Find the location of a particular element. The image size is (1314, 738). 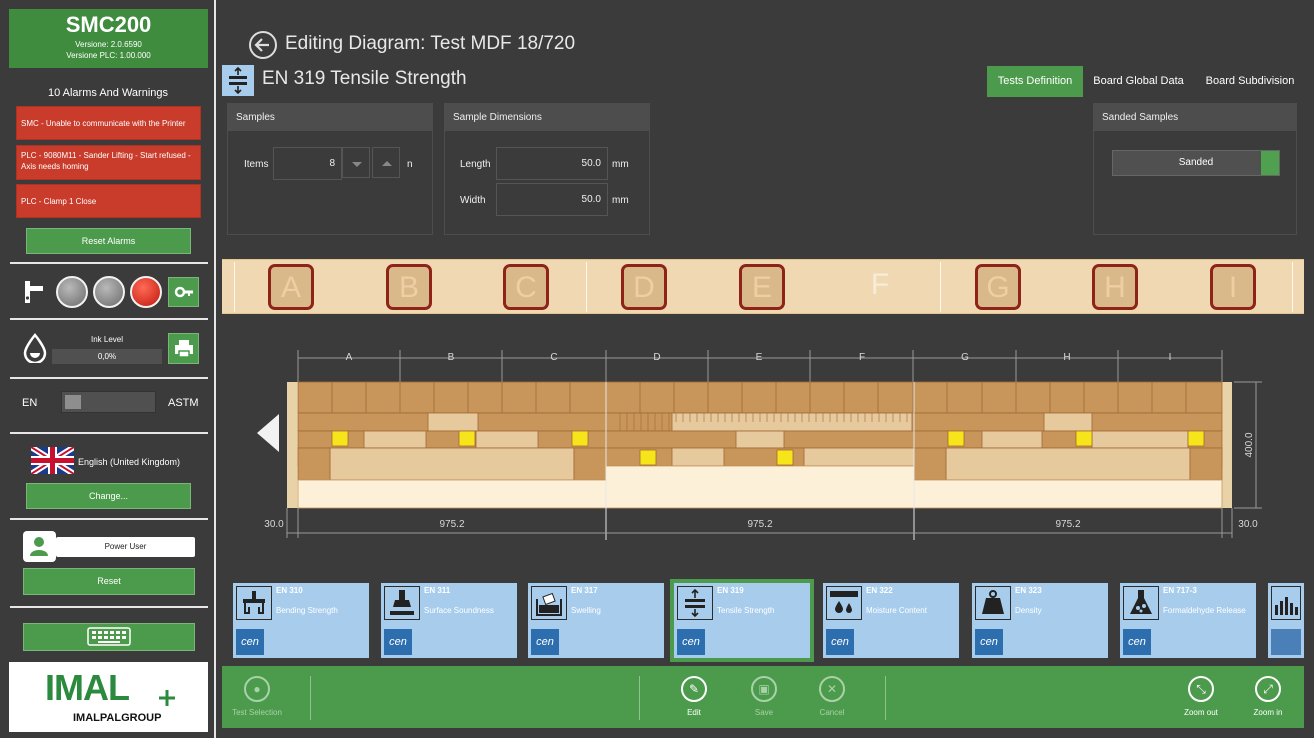

swelling-icon is located at coordinates (549, 603).